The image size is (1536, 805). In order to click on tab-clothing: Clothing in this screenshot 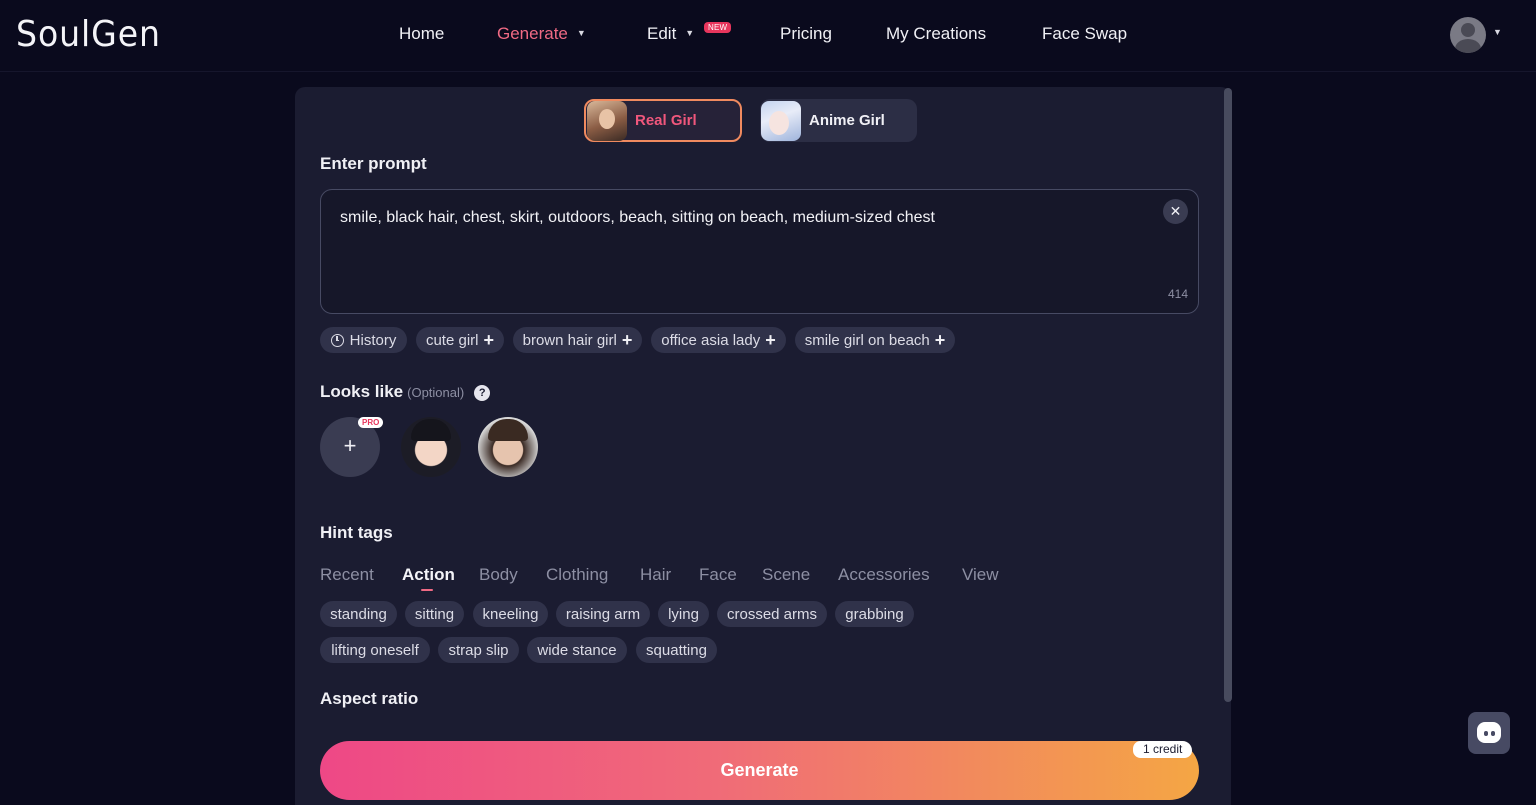, I will do `click(577, 575)`.